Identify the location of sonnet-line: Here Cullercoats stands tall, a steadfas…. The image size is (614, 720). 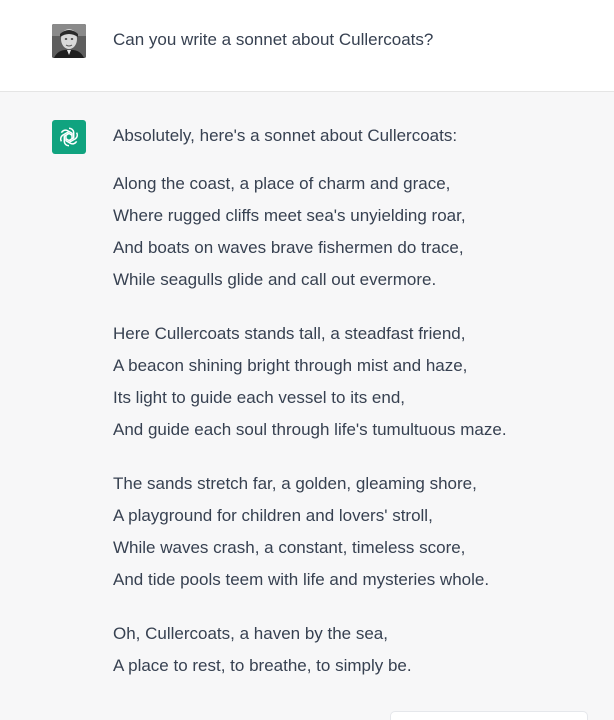
(289, 333).